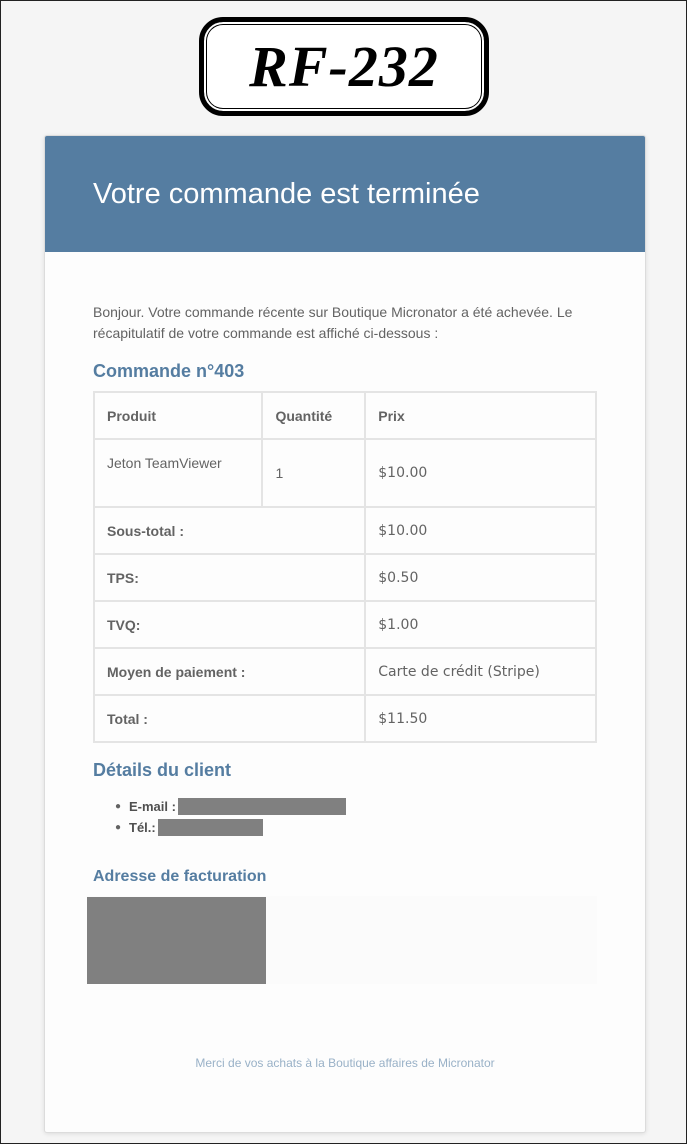 This screenshot has width=687, height=1144. Describe the element at coordinates (229, 530) in the screenshot. I see `subtotal-label: Sous-total :` at that location.